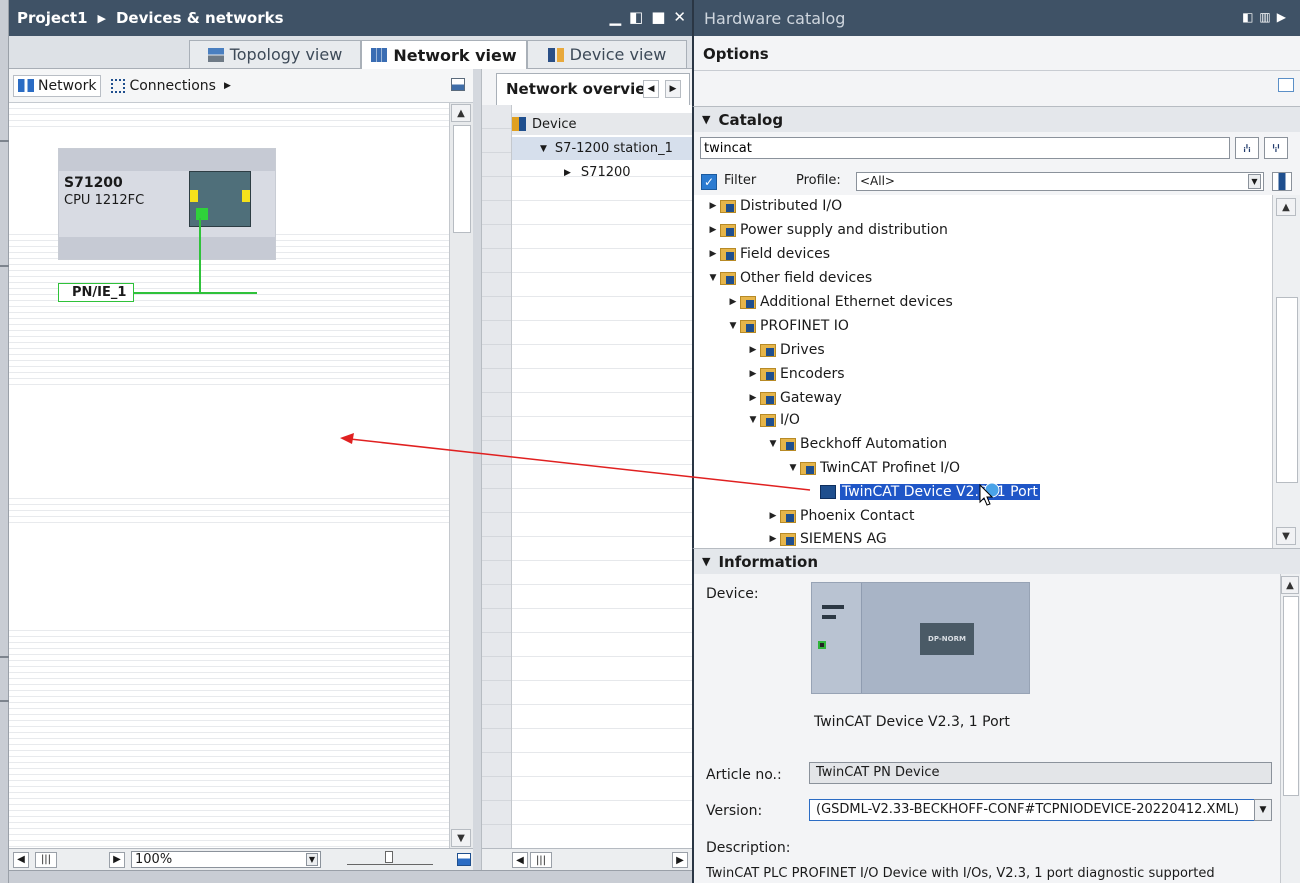 Image resolution: width=1300 pixels, height=883 pixels. What do you see at coordinates (567, 173) in the screenshot?
I see `collapse-icon: ▶` at bounding box center [567, 173].